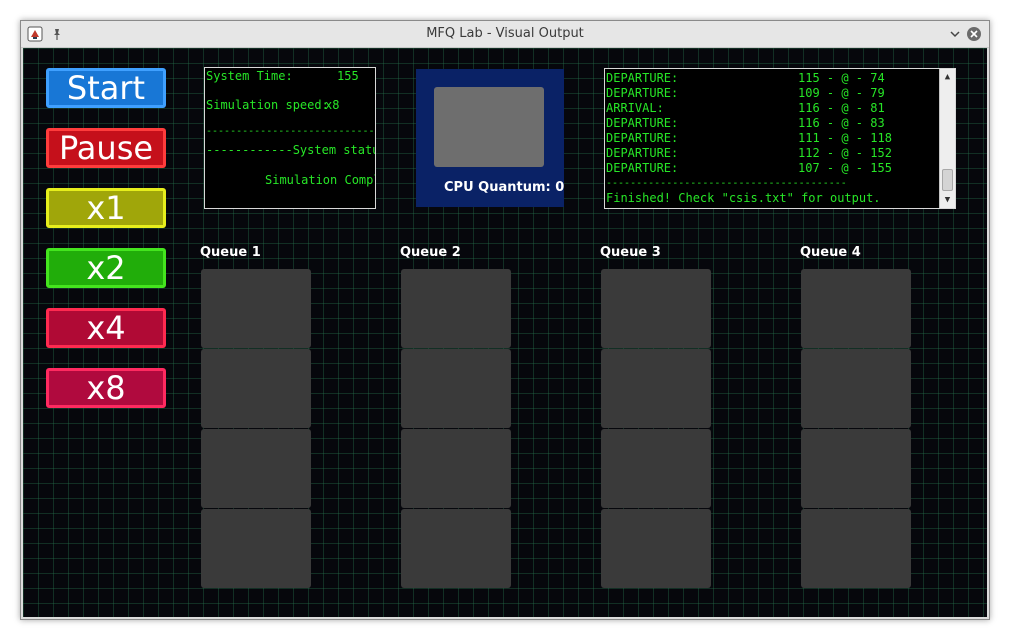  Describe the element at coordinates (974, 34) in the screenshot. I see `close-icon` at that location.